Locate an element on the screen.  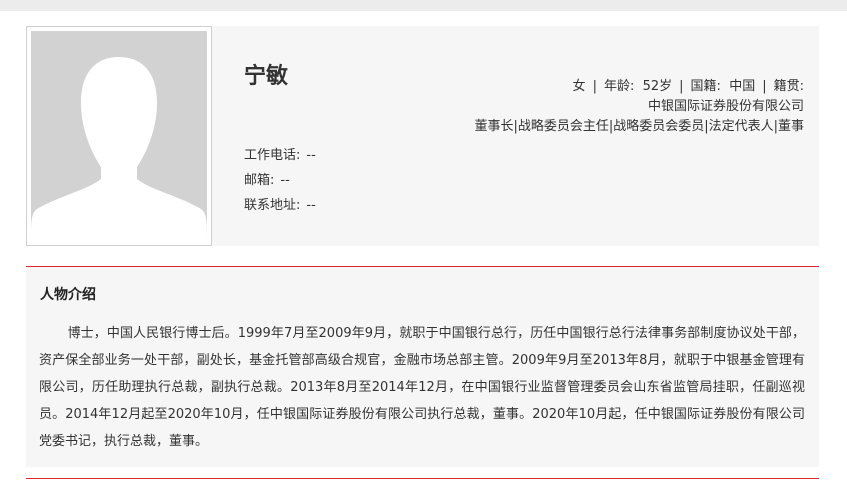
avatar-placeholder-icon is located at coordinates (119, 136).